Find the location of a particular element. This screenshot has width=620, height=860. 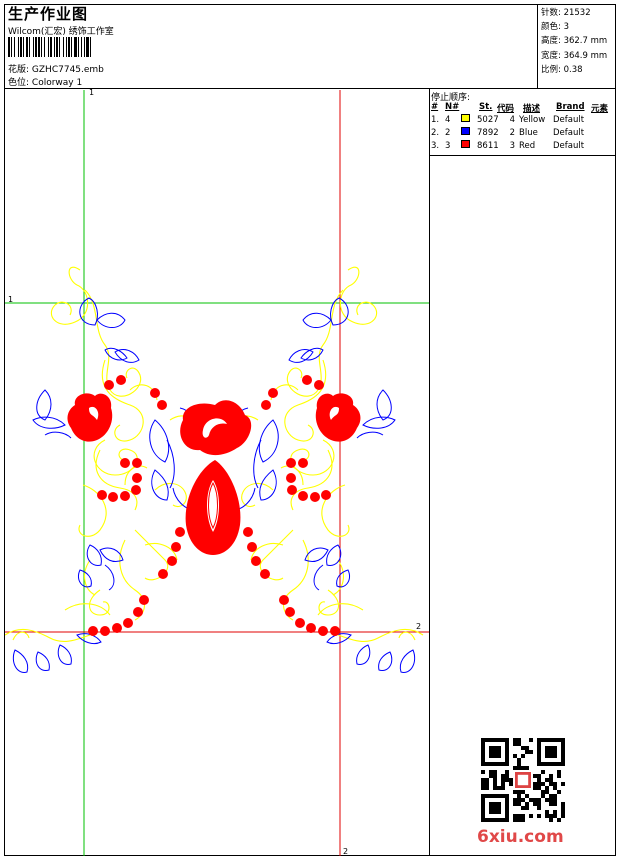

table-header: # N# St. 代码 描述 Brand 元素 is located at coordinates (520, 108).